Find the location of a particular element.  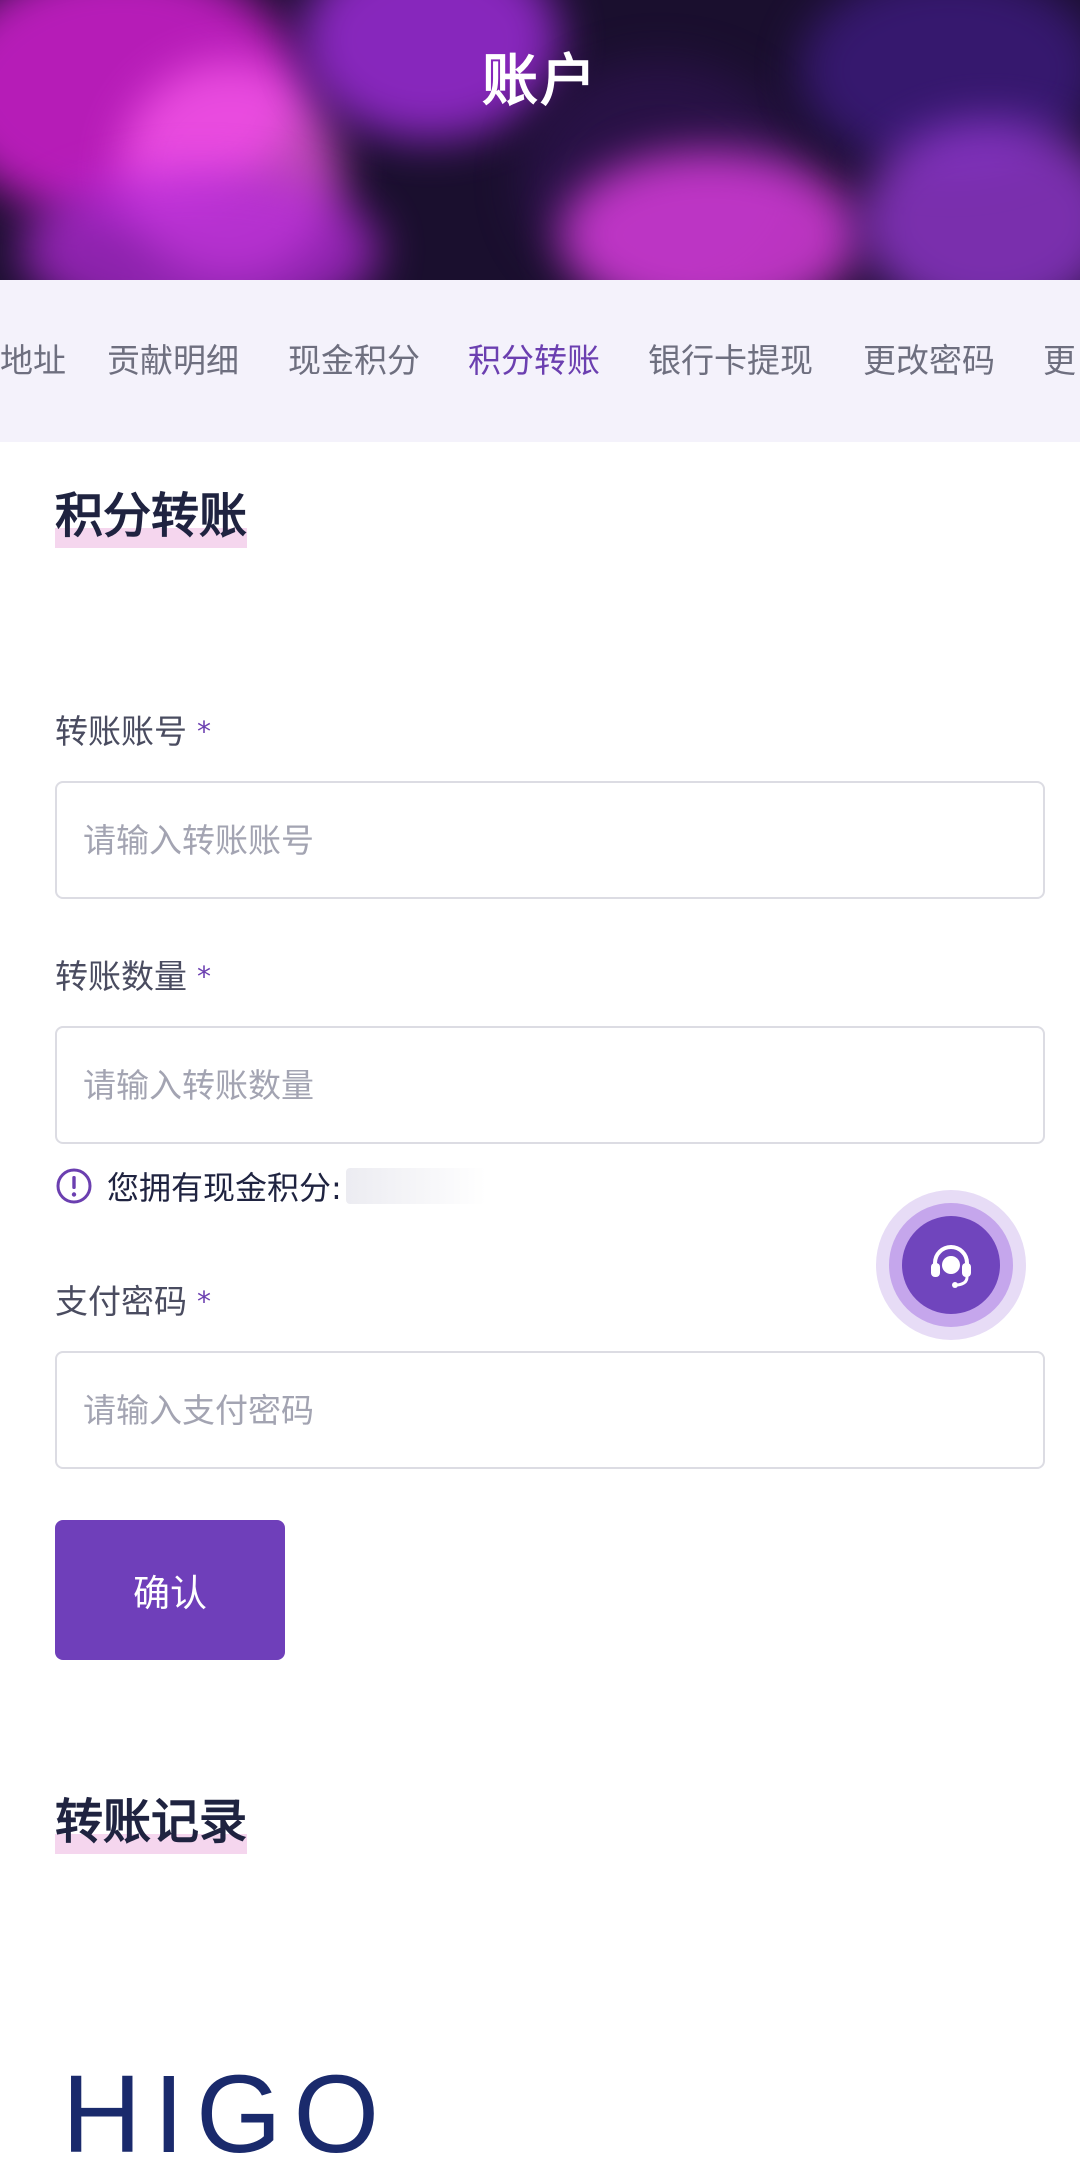

transfer-account-label: 转账账号 * is located at coordinates (133, 732).